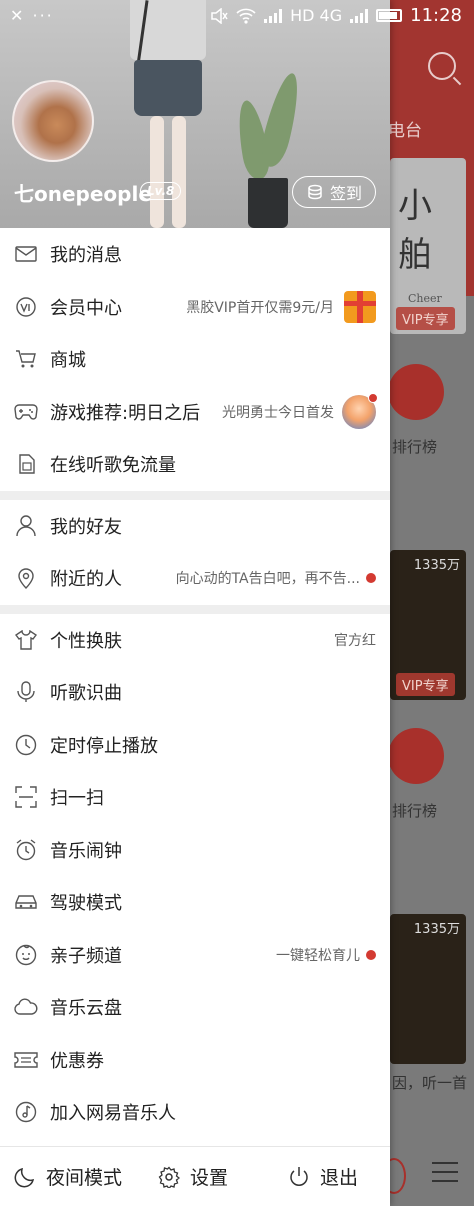 The image size is (474, 1206). I want to click on night-mode-button: 夜间模式, so click(68, 1176).